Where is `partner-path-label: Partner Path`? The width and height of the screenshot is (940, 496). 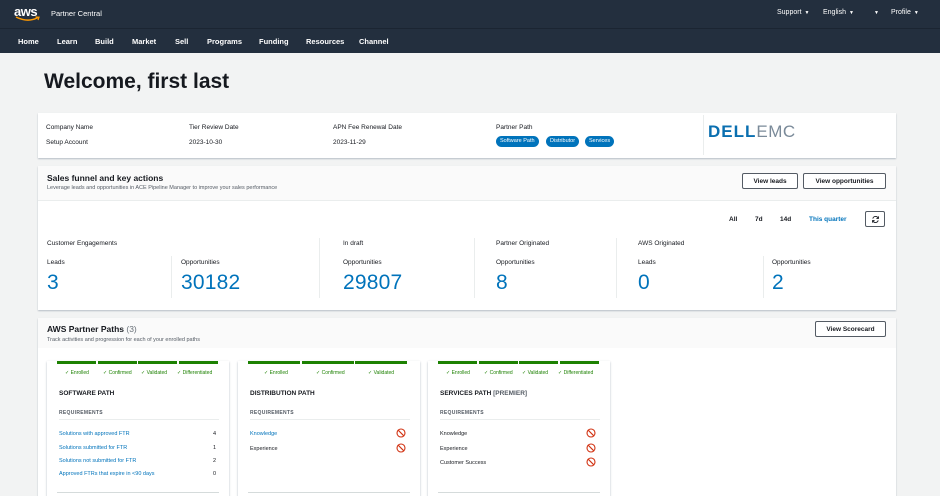 partner-path-label: Partner Path is located at coordinates (514, 127).